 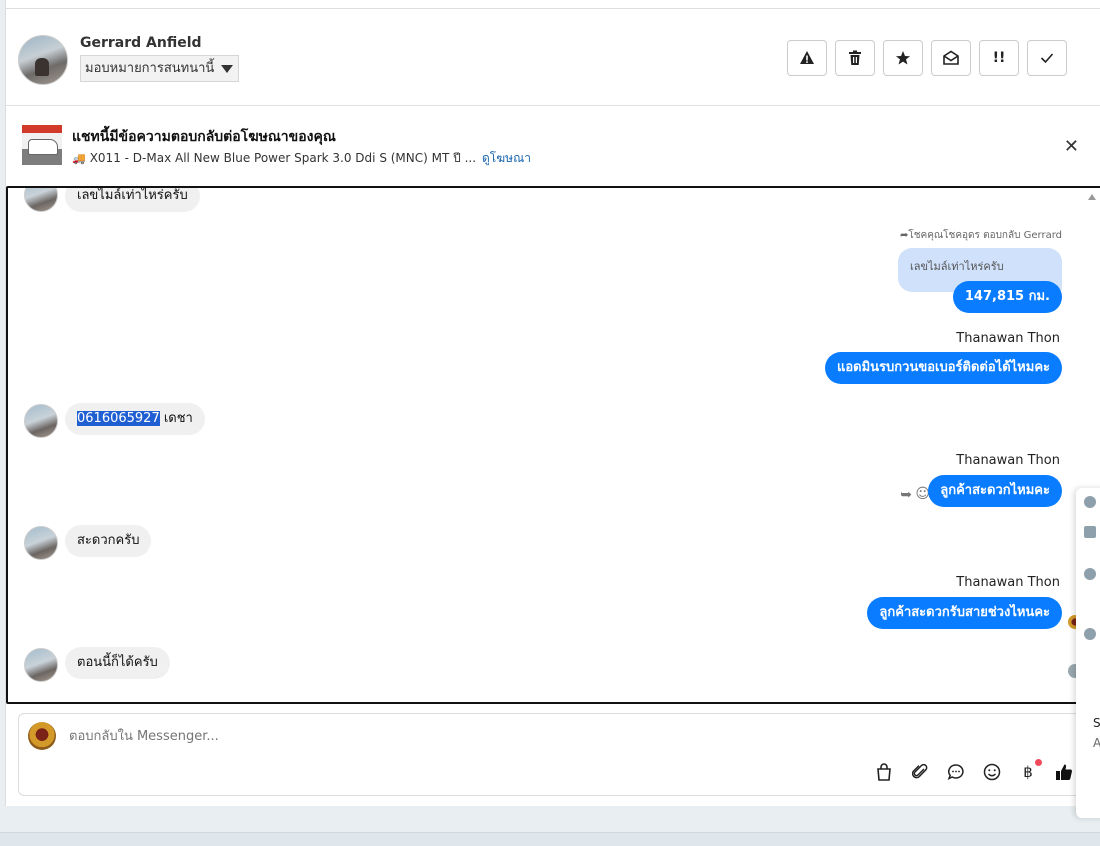 I want to click on message-text: เดชา, so click(x=176, y=418).